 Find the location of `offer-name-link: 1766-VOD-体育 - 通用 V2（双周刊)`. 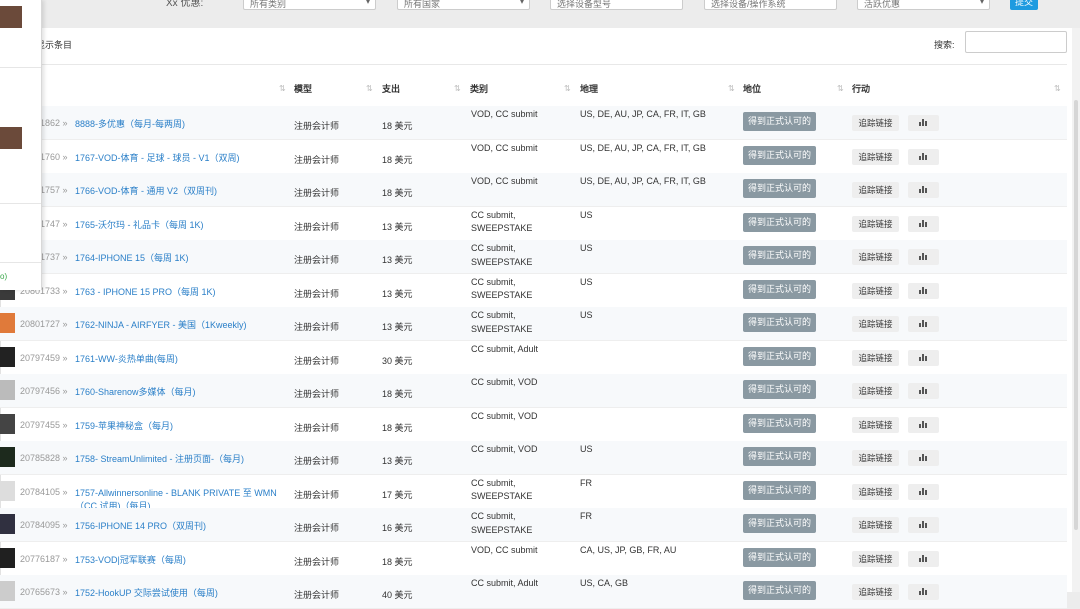

offer-name-link: 1766-VOD-体育 - 通用 V2（双周刊) is located at coordinates (182, 191).